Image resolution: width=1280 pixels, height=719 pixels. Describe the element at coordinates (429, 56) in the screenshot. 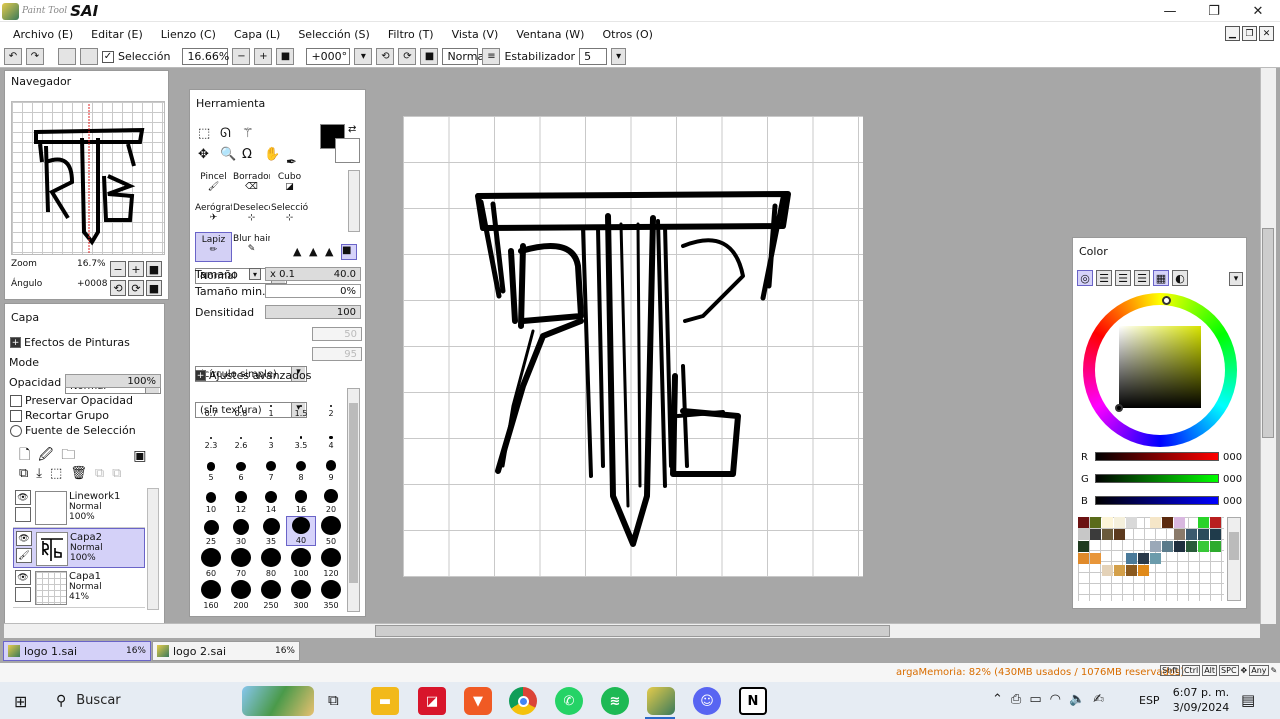

I see `rotate-reset-icon: ■` at that location.